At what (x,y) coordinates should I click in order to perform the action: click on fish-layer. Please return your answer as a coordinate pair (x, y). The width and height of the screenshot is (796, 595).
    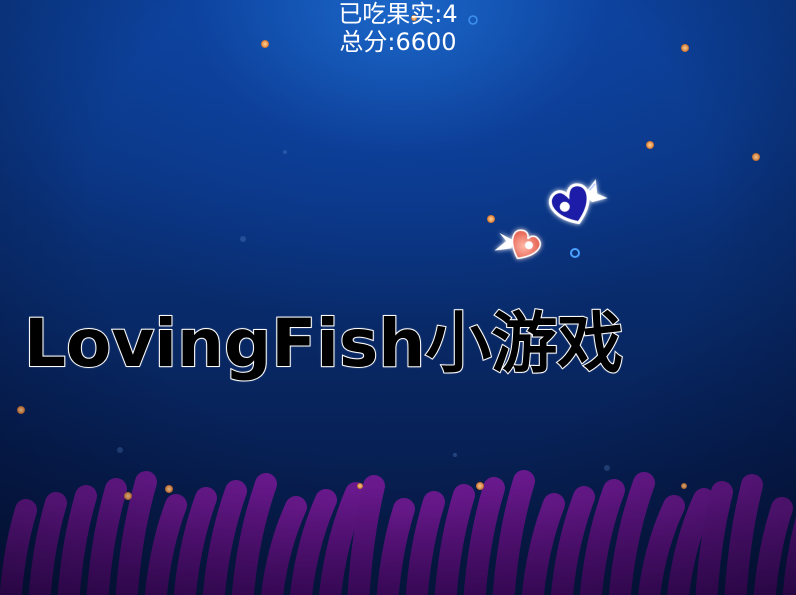
    Looking at the image, I should click on (551, 219).